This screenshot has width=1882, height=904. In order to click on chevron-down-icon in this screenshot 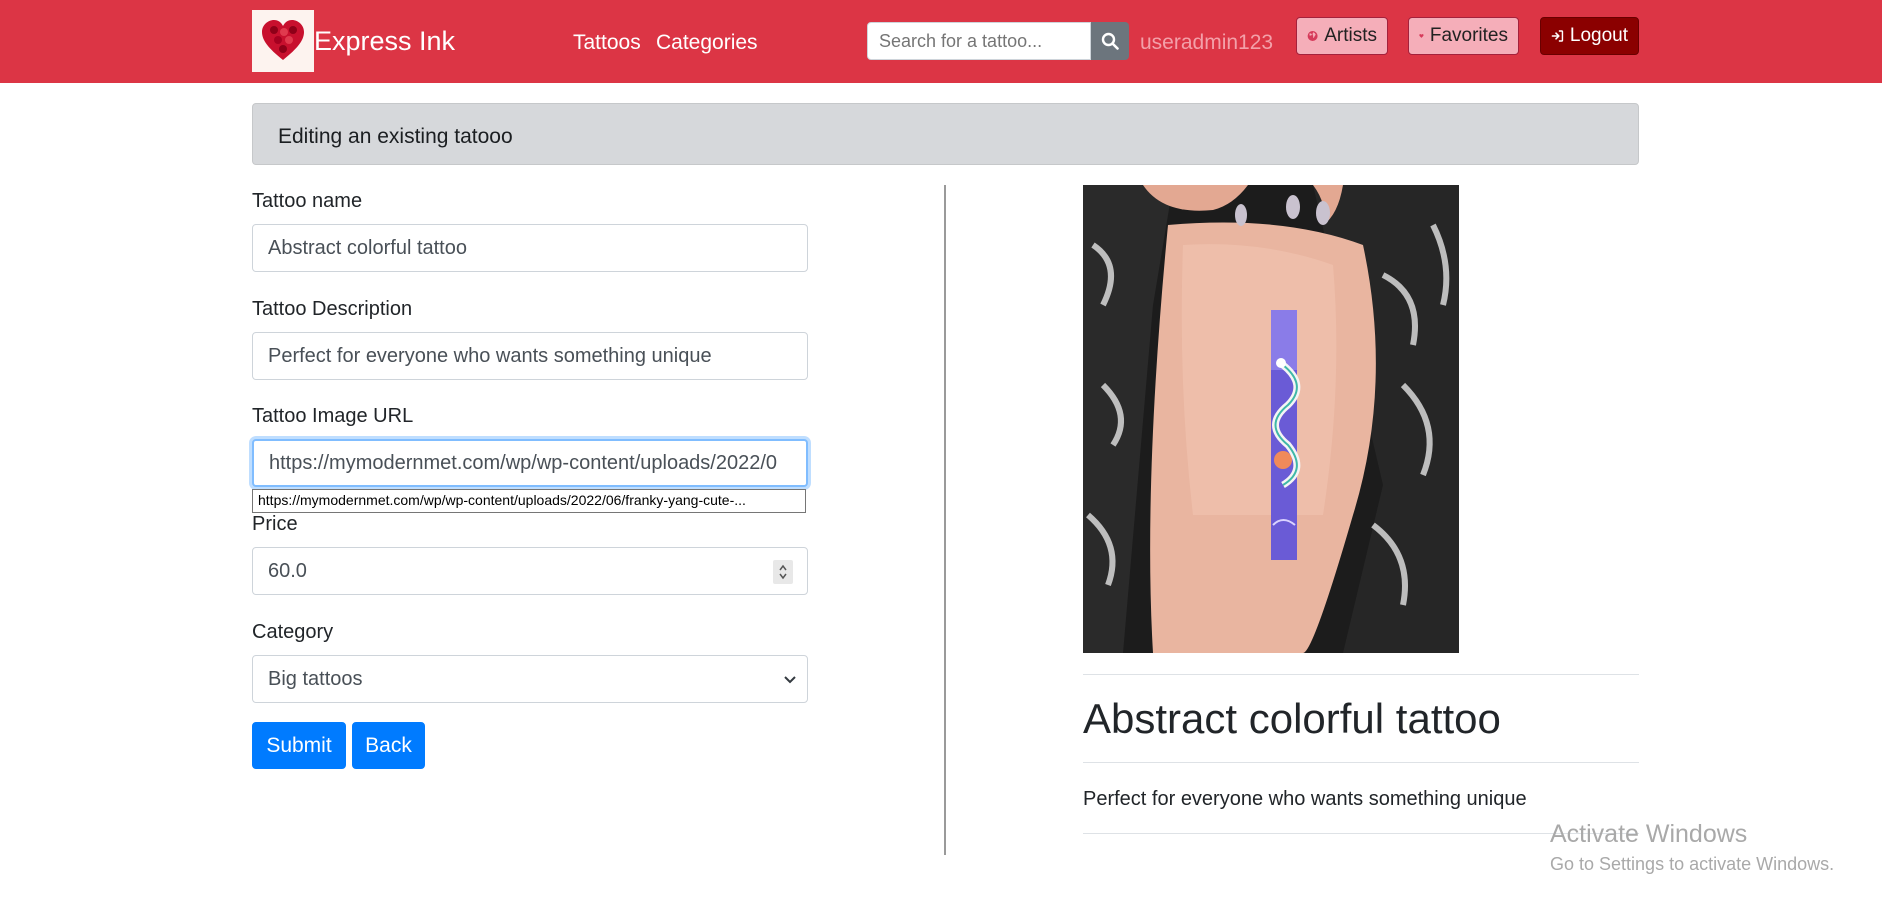, I will do `click(790, 680)`.